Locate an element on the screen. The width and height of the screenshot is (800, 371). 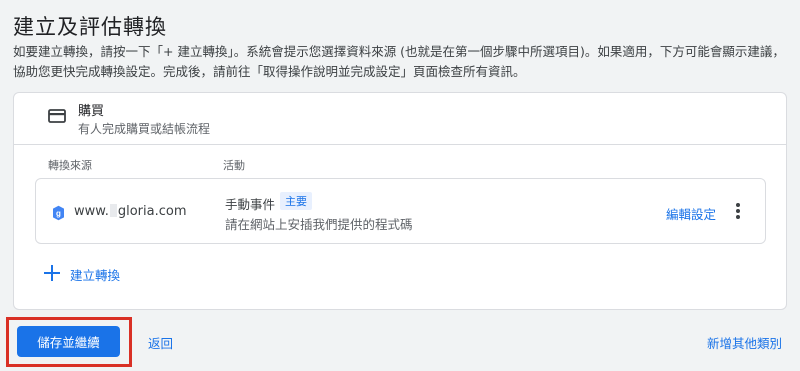
redacted-text is located at coordinates (113, 210).